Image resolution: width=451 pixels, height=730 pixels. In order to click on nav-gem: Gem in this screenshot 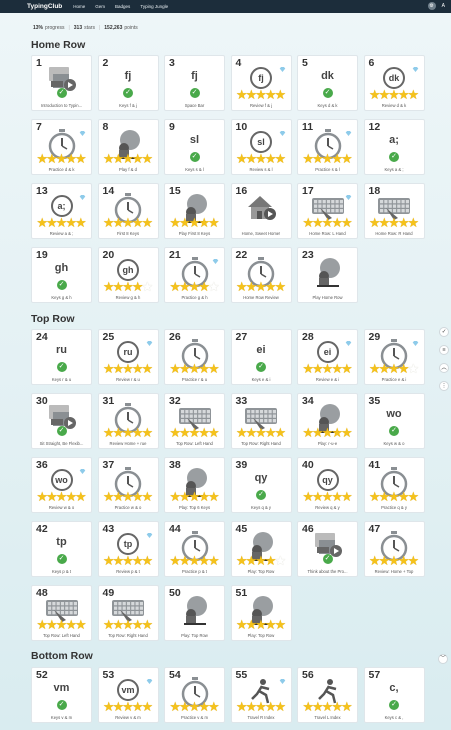, I will do `click(100, 6)`.